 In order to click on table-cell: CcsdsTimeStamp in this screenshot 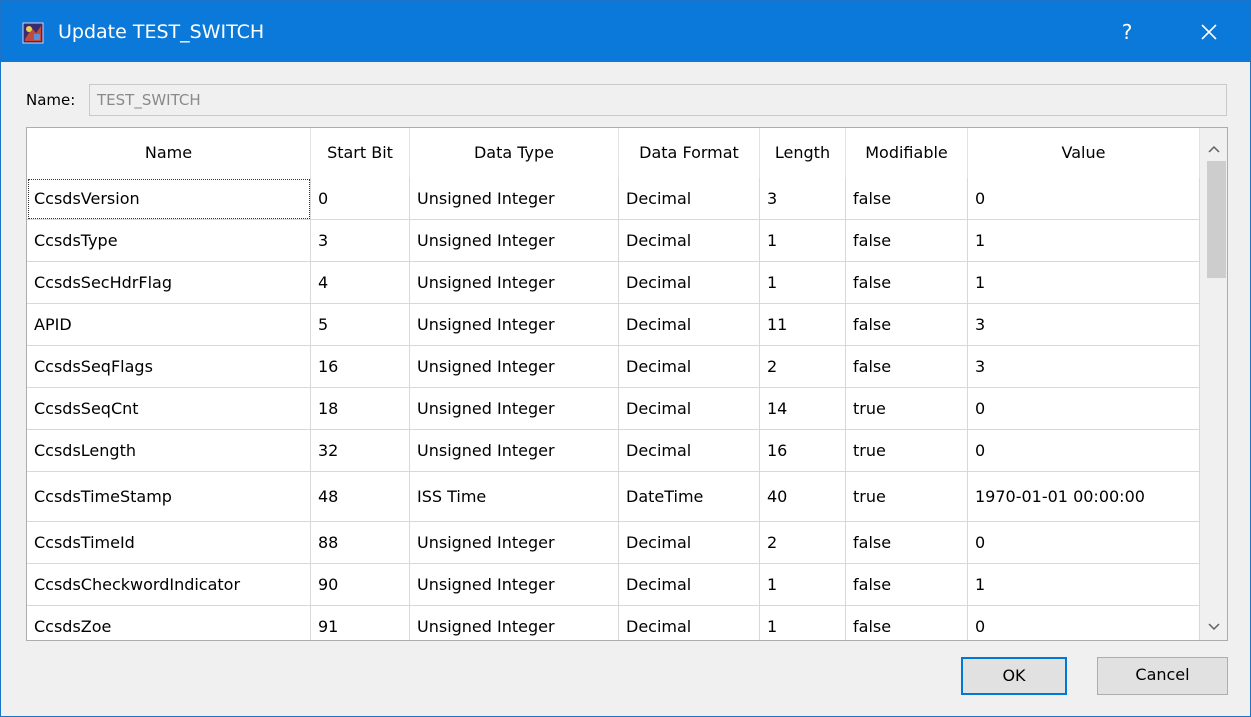, I will do `click(169, 497)`.